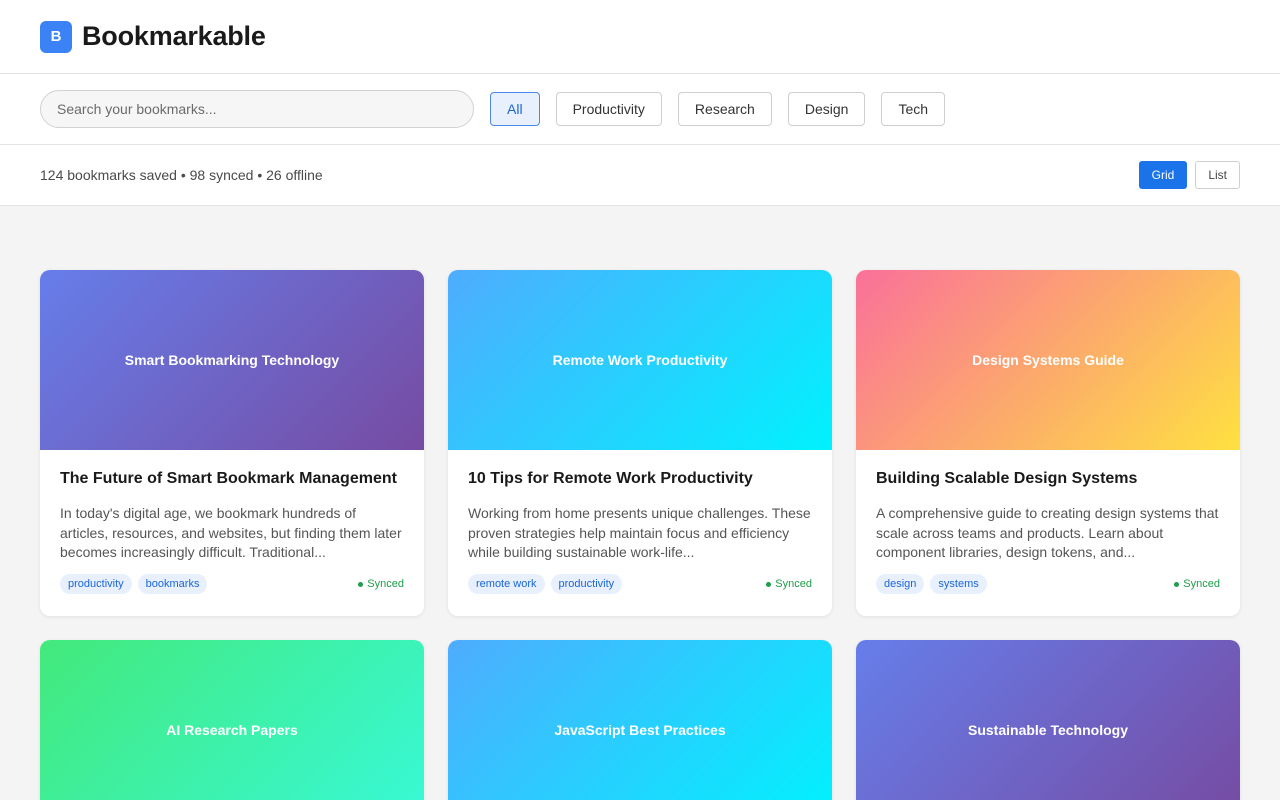  I want to click on filter-all: All, so click(515, 109).